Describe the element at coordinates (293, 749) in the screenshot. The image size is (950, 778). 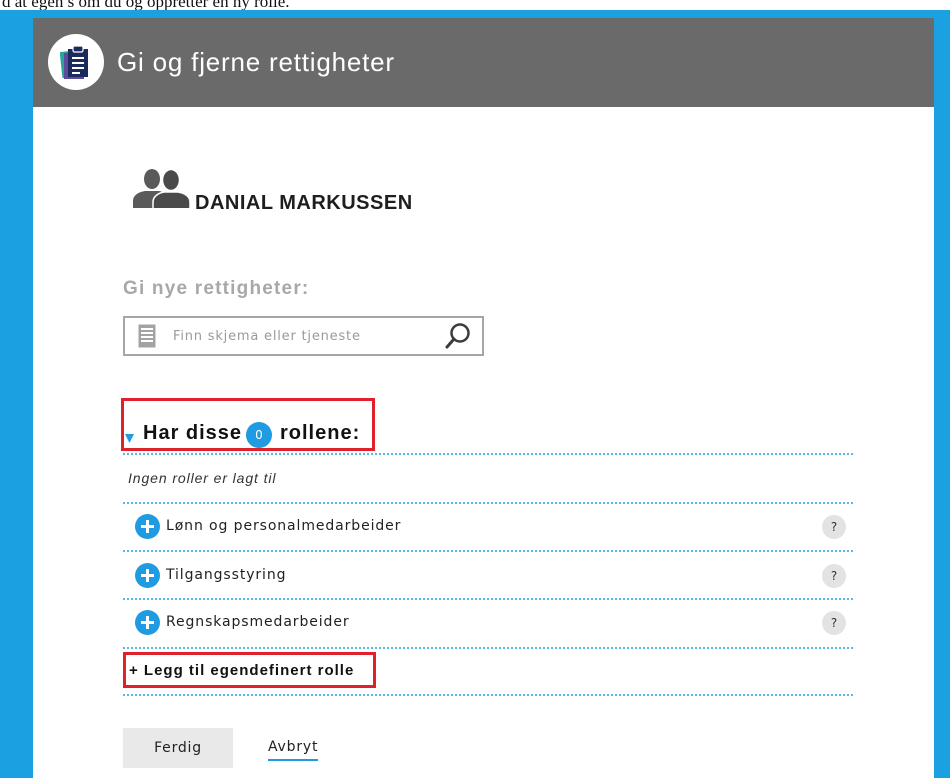
I see `cancel-link: Avbryt` at that location.